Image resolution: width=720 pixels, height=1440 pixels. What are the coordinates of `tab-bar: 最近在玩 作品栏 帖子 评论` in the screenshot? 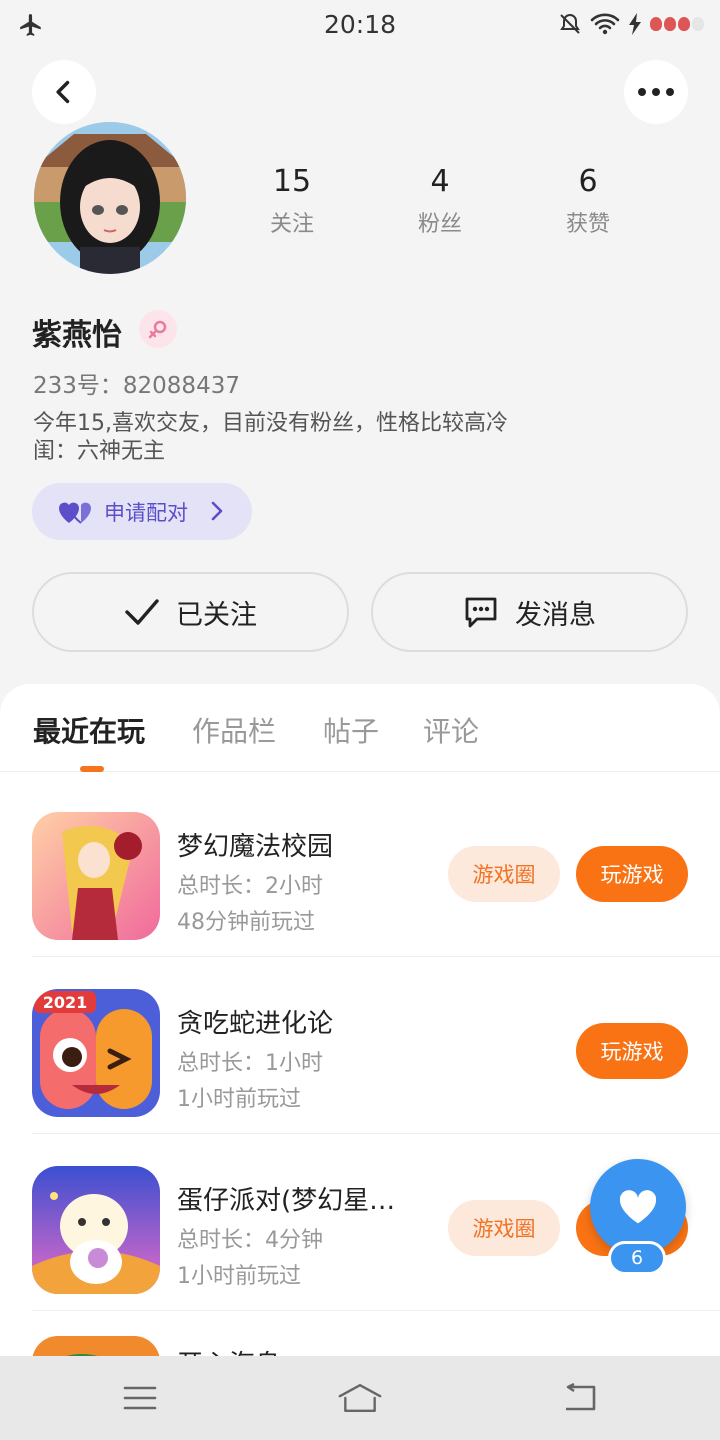 It's located at (360, 728).